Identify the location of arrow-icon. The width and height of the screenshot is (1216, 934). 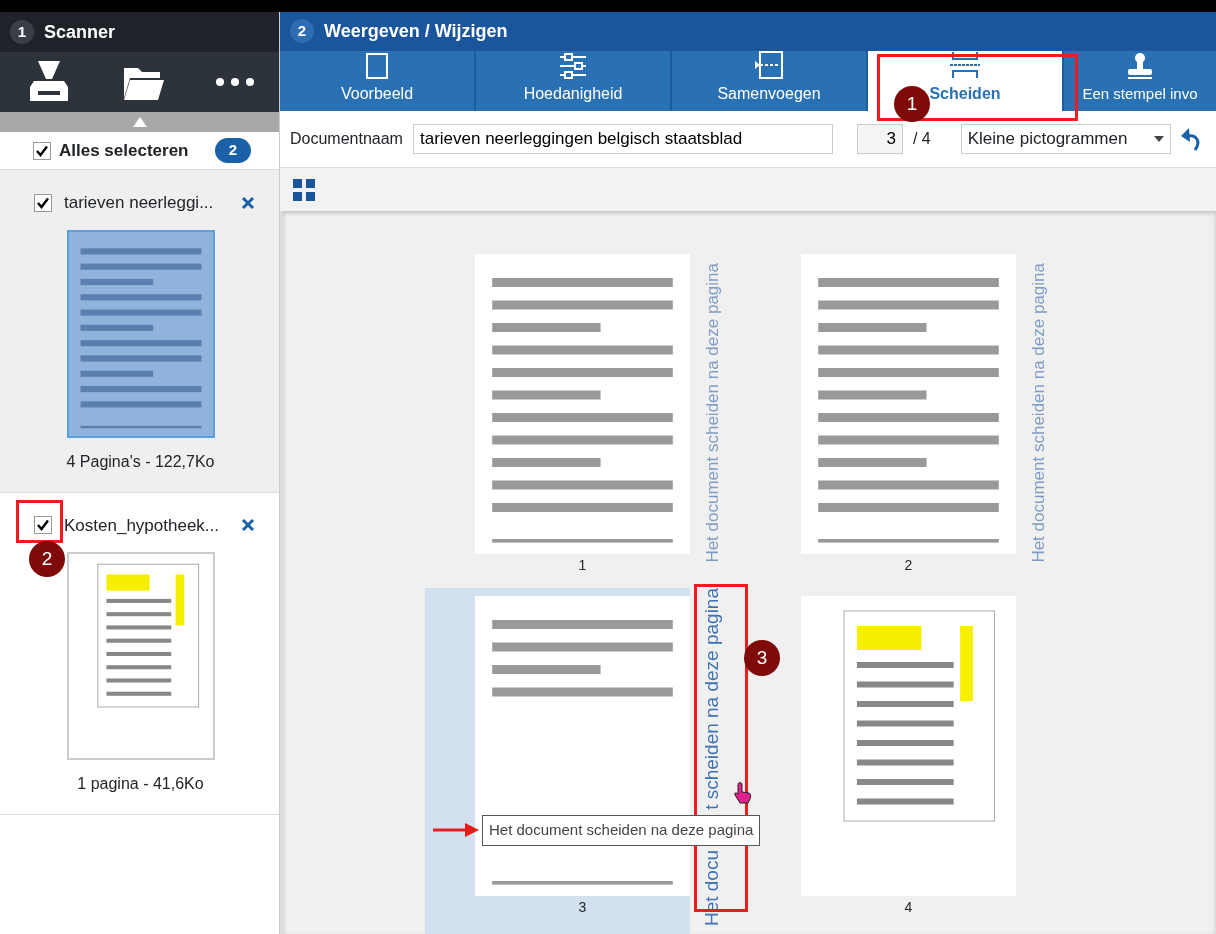
(456, 830).